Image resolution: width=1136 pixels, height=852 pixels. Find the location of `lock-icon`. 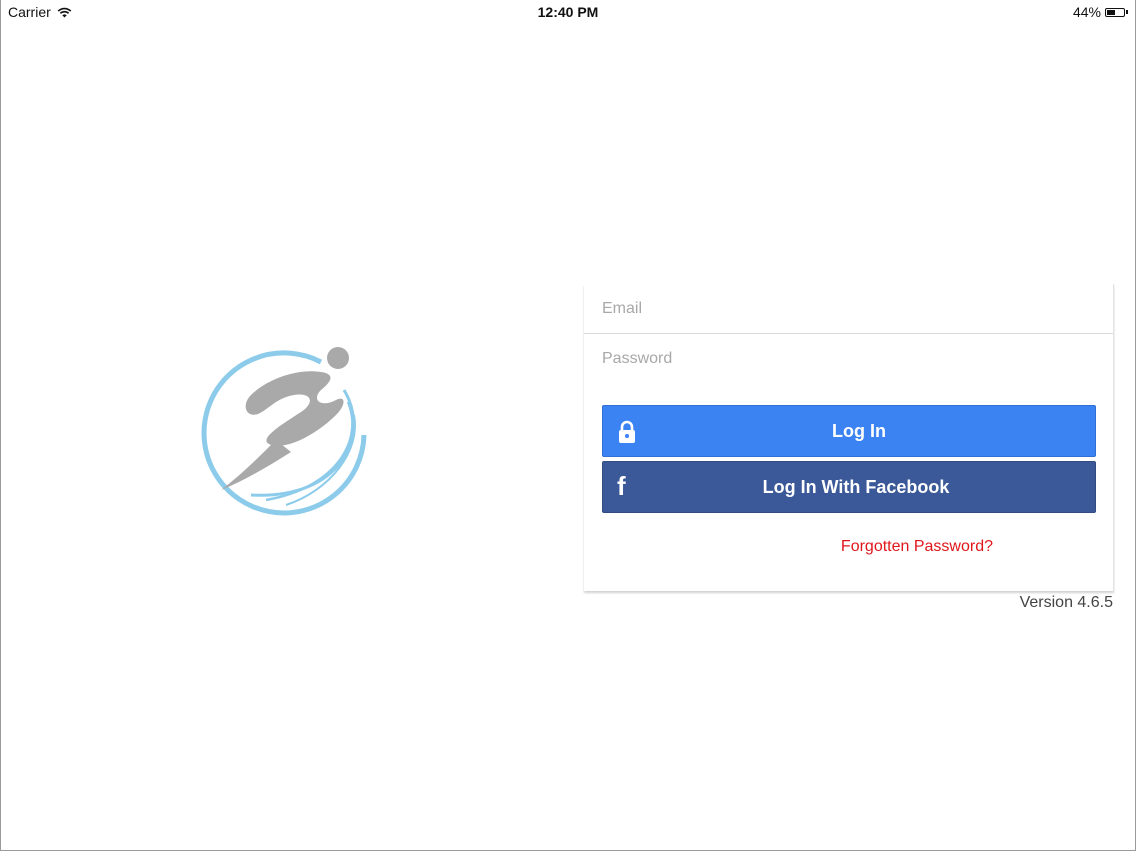

lock-icon is located at coordinates (627, 431).